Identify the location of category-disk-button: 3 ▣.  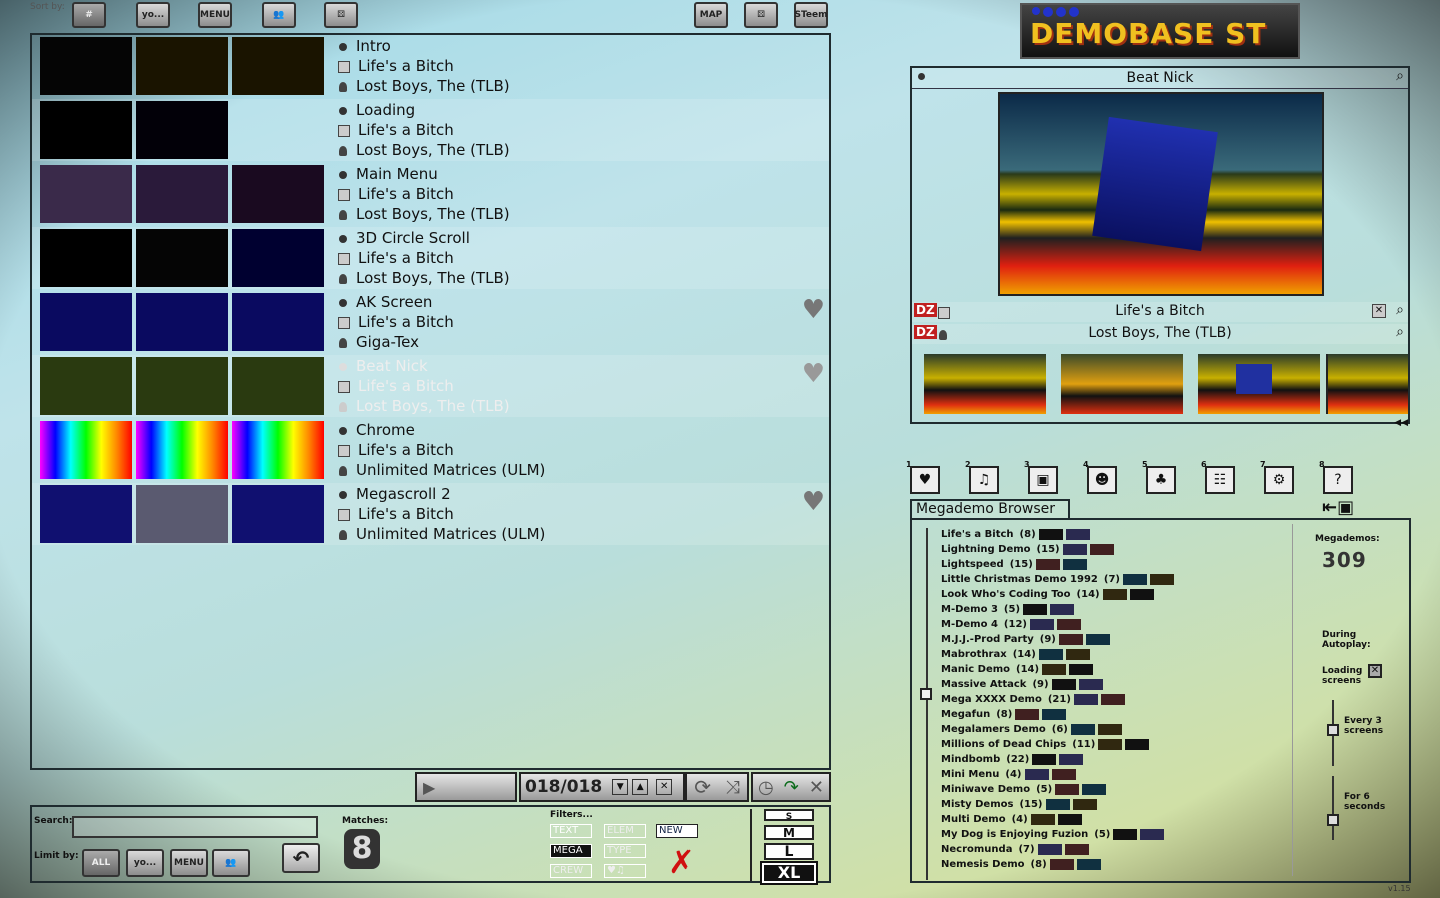
(1042, 477).